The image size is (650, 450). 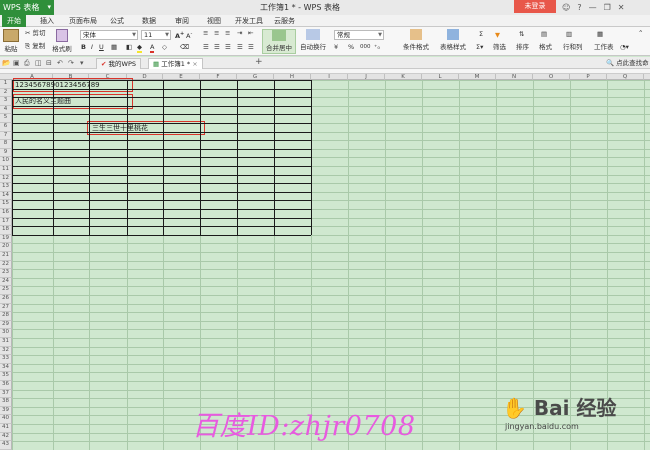 I want to click on justify-icon: ☰, so click(x=240, y=47).